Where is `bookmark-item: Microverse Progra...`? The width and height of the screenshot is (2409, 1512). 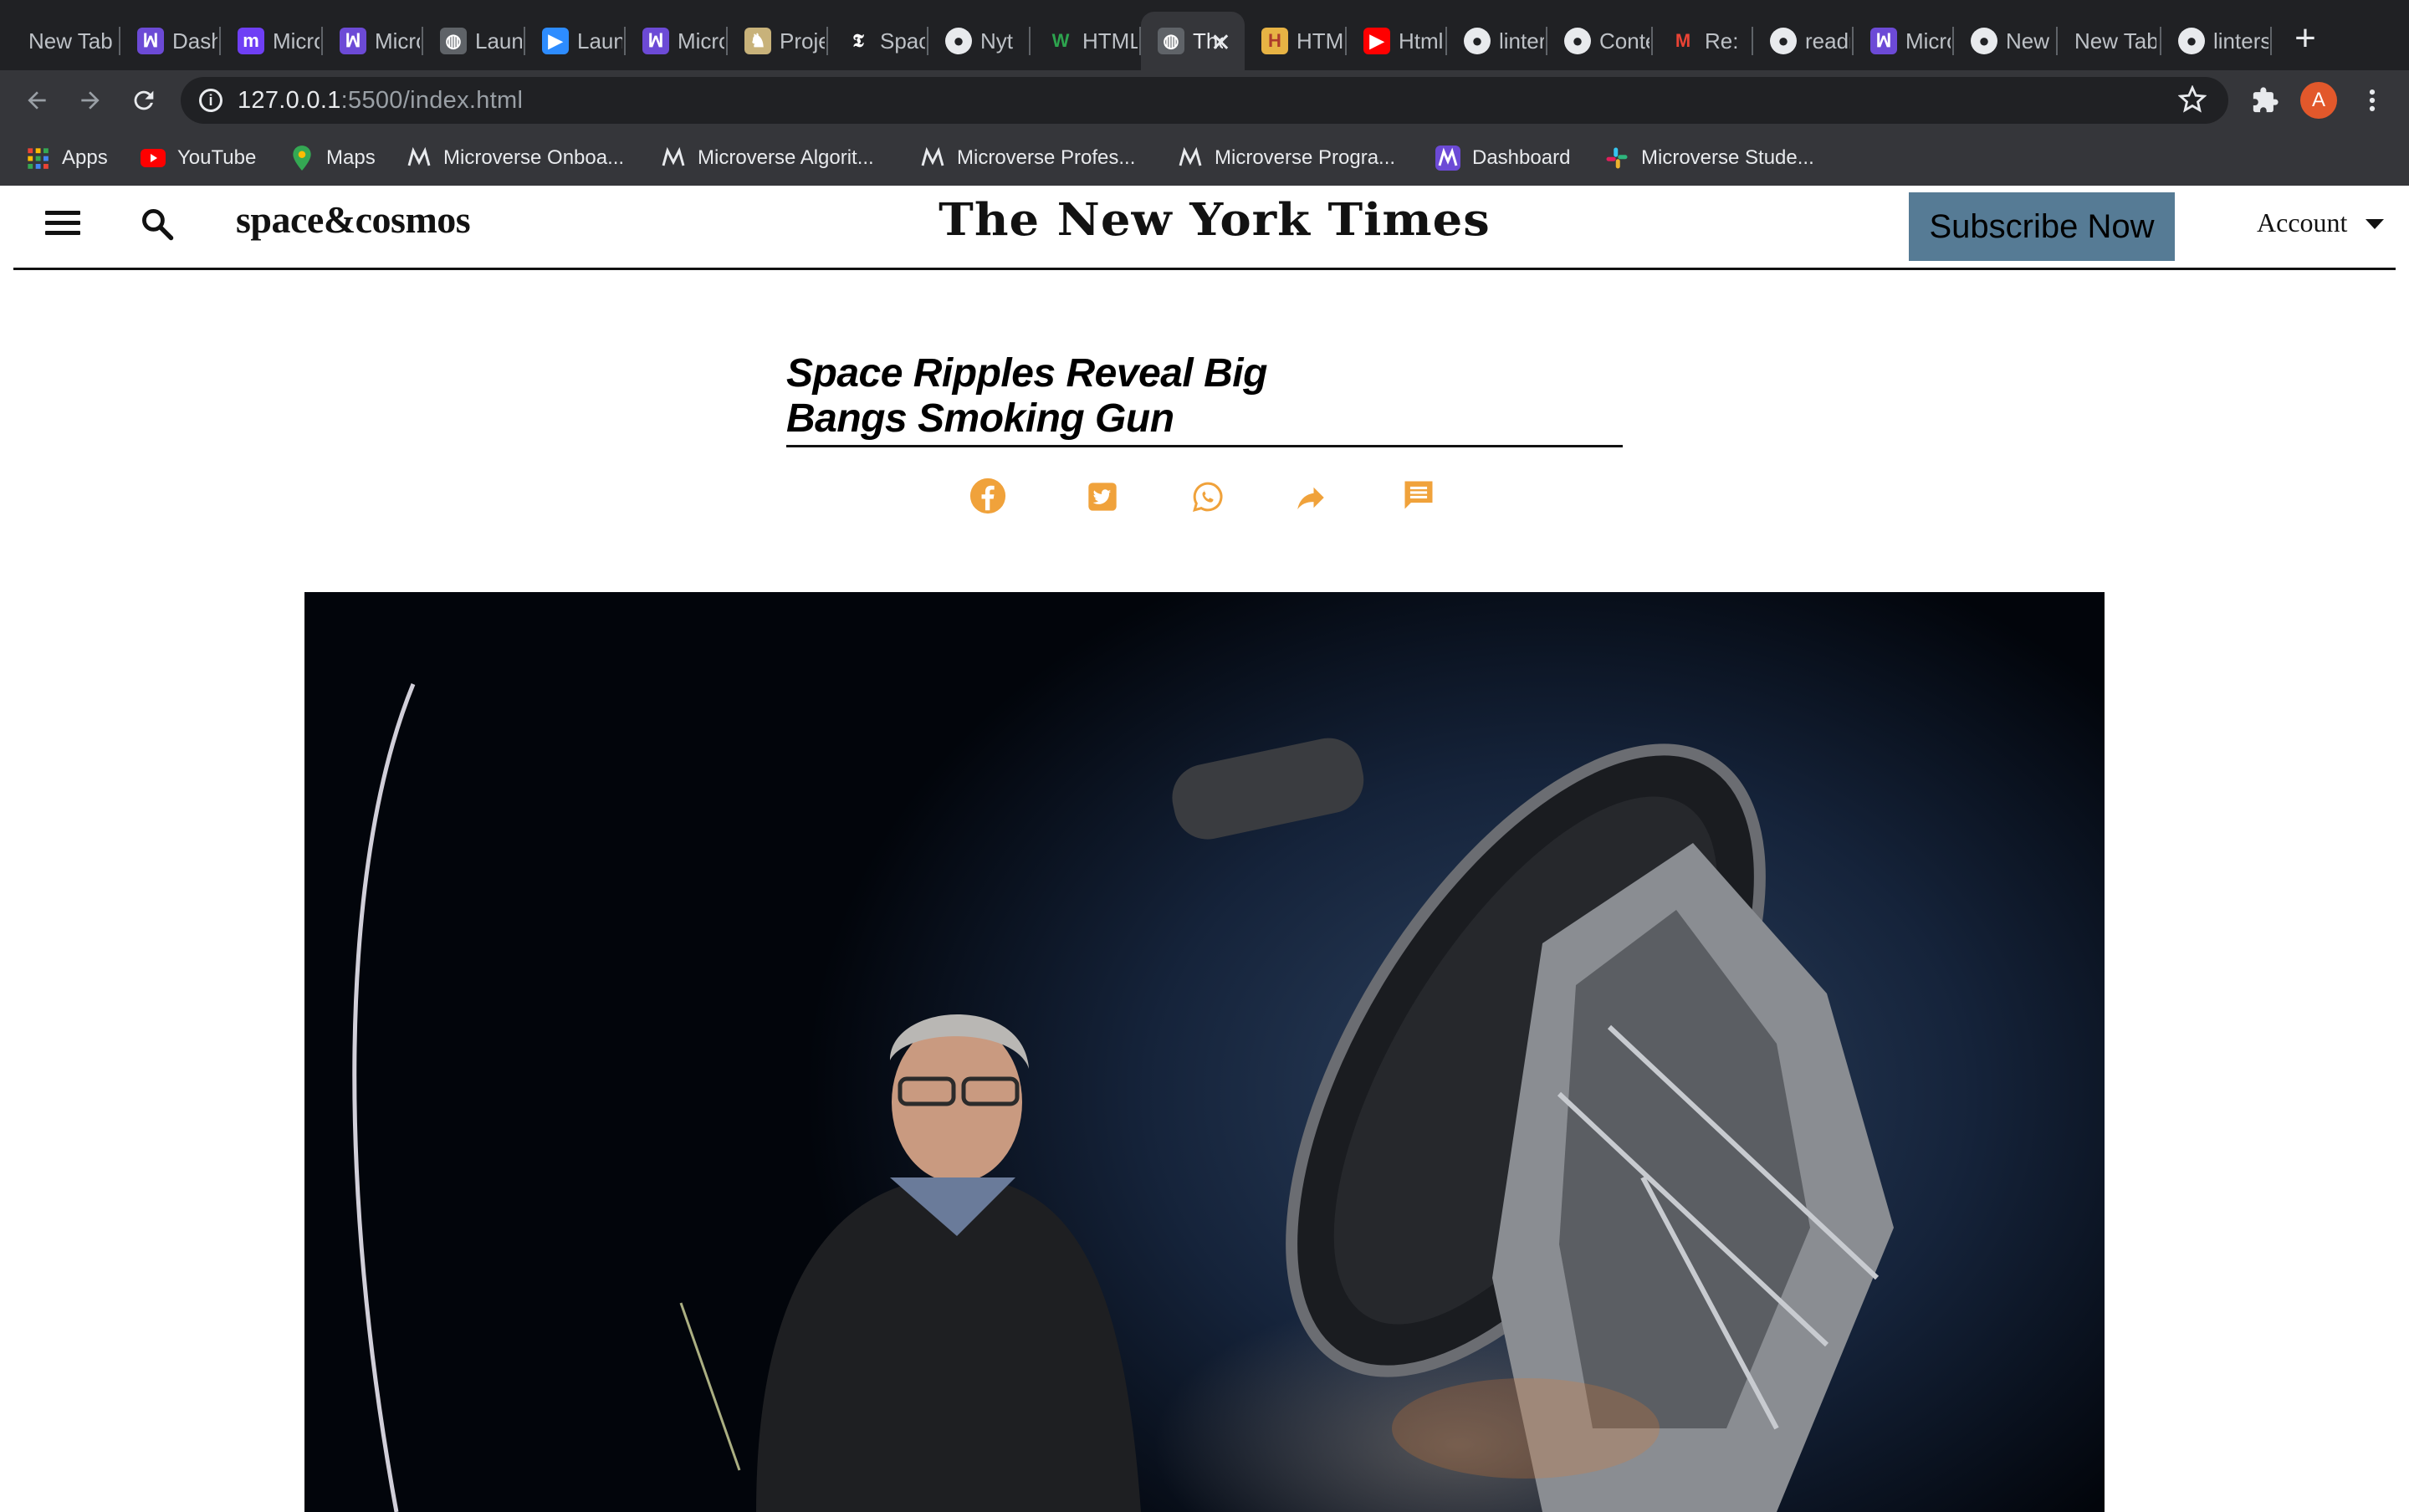
bookmark-item: Microverse Progra... is located at coordinates (1286, 158).